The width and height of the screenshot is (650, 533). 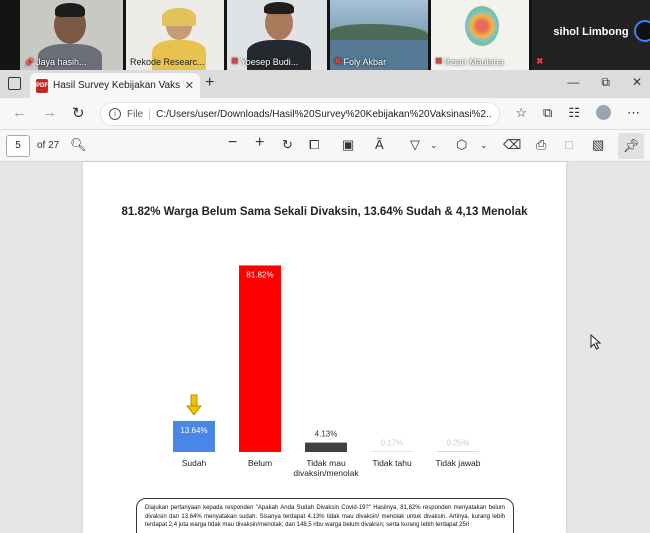 I want to click on back-arrow-icon: ←, so click(x=19, y=112).